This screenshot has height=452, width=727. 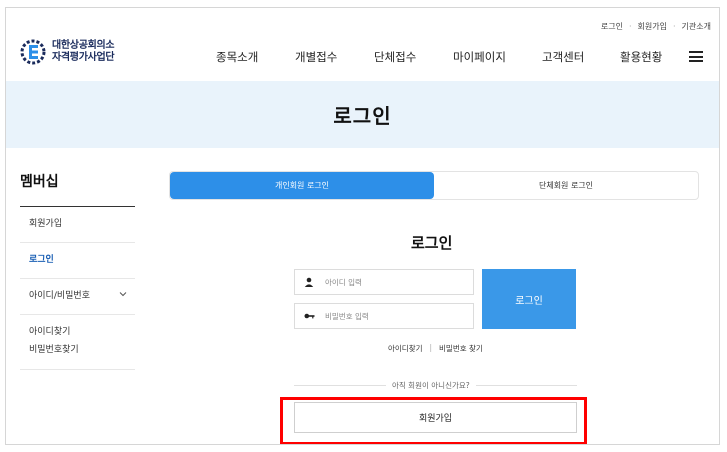 What do you see at coordinates (395, 316) in the screenshot?
I see `password-input` at bounding box center [395, 316].